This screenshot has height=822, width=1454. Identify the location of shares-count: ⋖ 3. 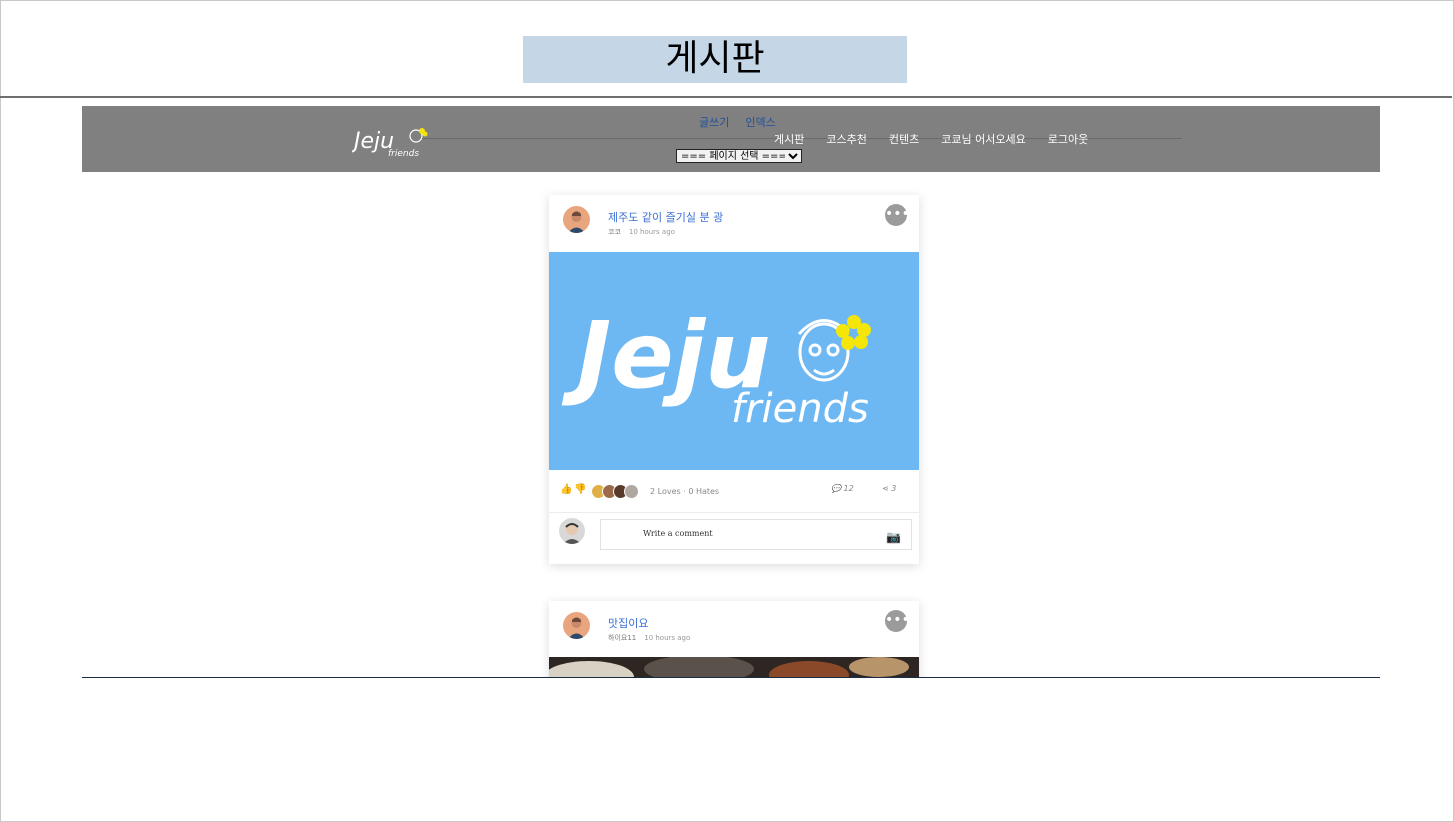
(889, 488).